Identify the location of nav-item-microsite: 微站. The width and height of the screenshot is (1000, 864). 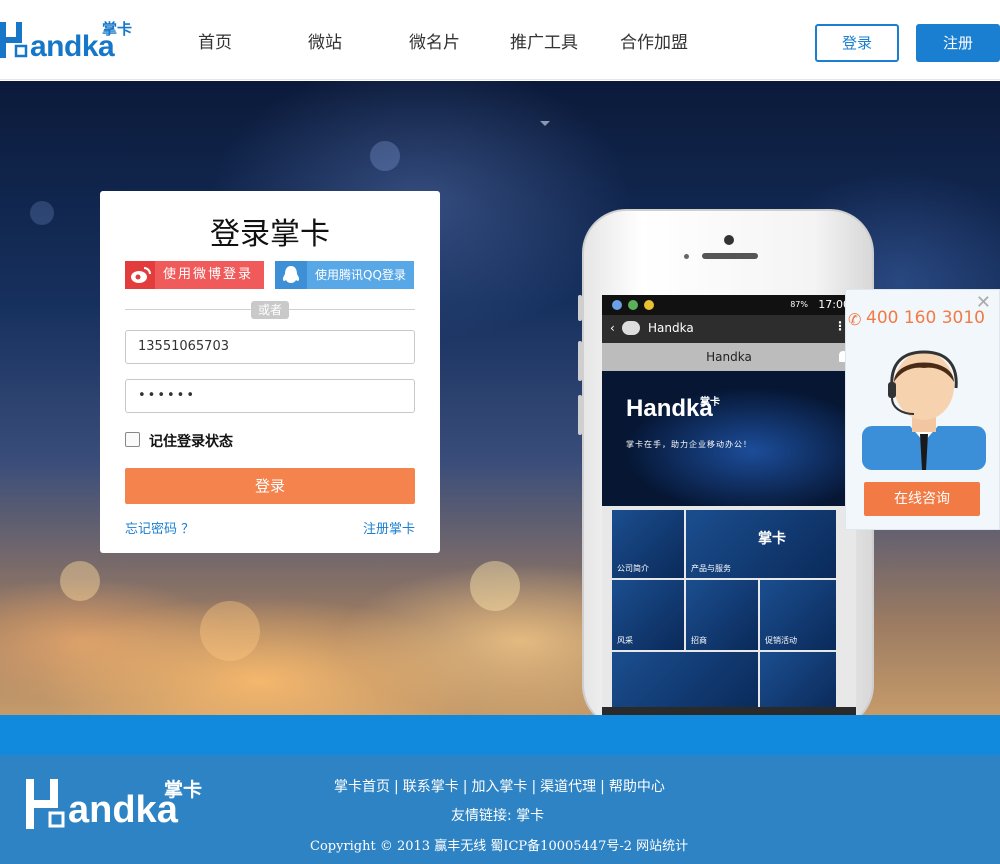
(325, 40).